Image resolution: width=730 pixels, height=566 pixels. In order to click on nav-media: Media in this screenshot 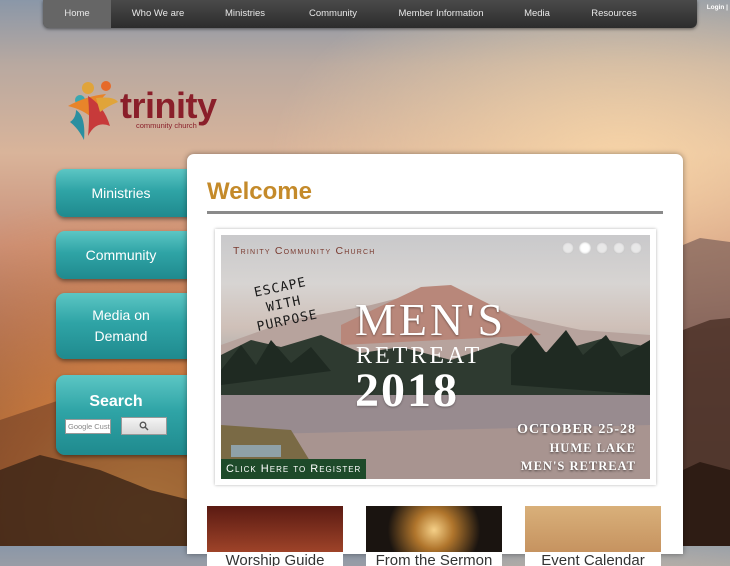, I will do `click(537, 14)`.